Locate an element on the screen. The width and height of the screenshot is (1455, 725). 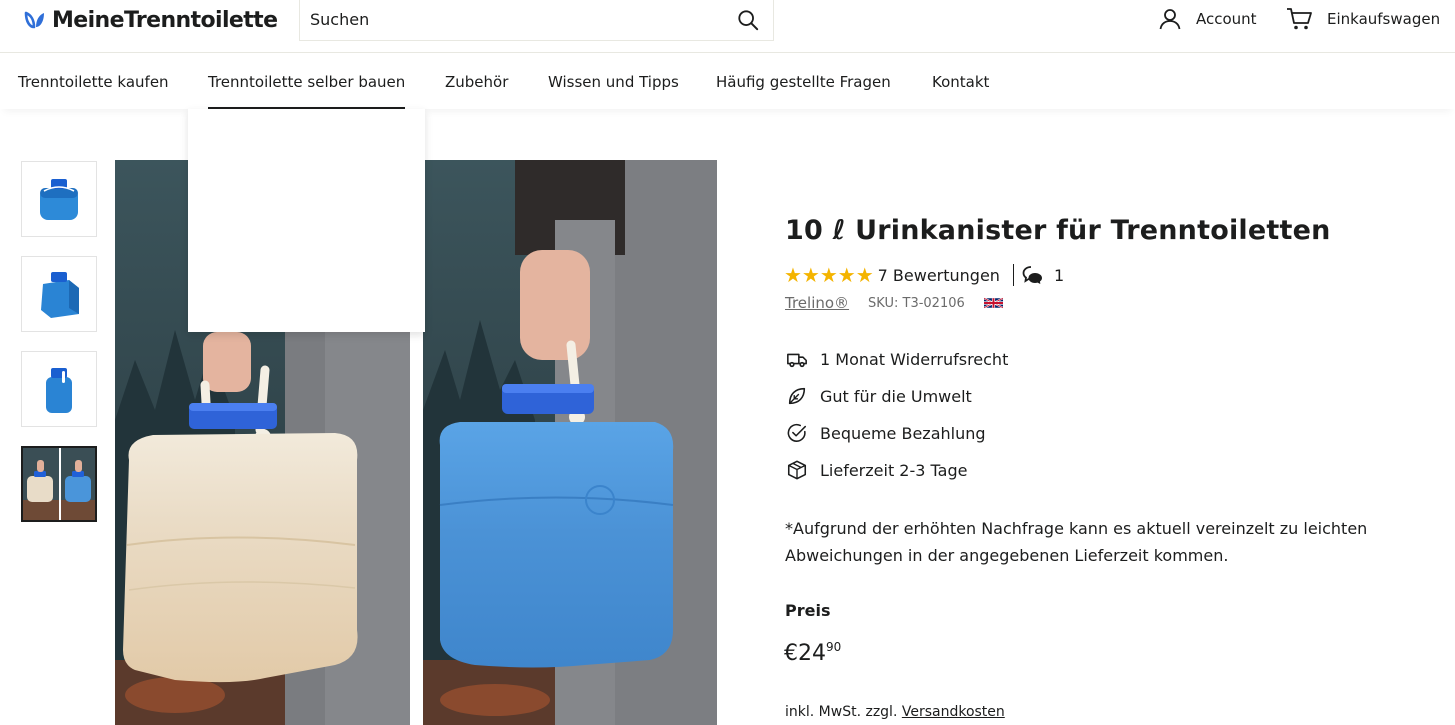
feature-return-policy: 1 Monat Widerrufsrecht is located at coordinates (897, 359).